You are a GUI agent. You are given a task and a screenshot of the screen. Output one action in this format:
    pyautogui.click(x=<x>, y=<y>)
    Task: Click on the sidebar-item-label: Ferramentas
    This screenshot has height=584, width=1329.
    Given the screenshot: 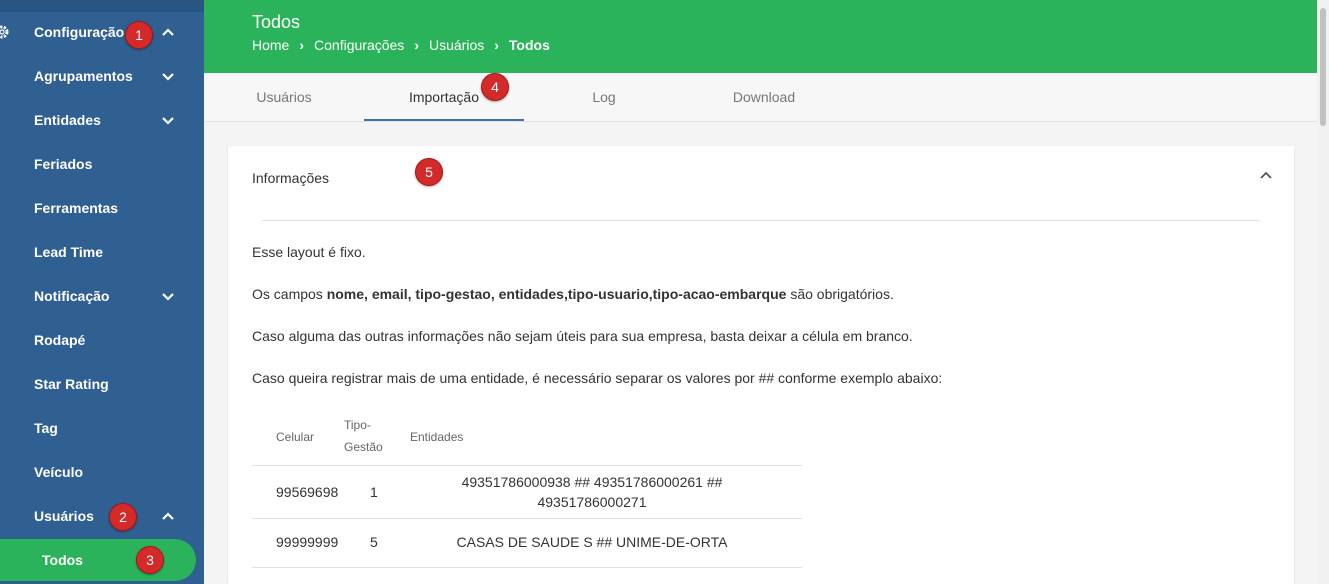 What is the action you would take?
    pyautogui.click(x=76, y=208)
    